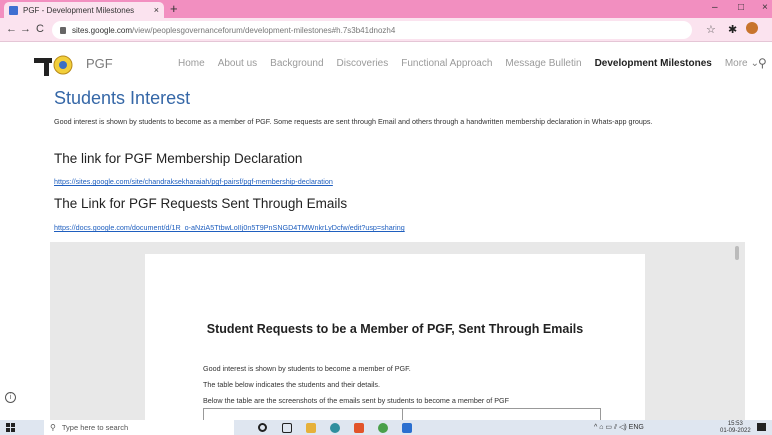 This screenshot has height=435, width=772. Describe the element at coordinates (363, 63) in the screenshot. I see `nav-item-discoveries: Discoveries` at that location.